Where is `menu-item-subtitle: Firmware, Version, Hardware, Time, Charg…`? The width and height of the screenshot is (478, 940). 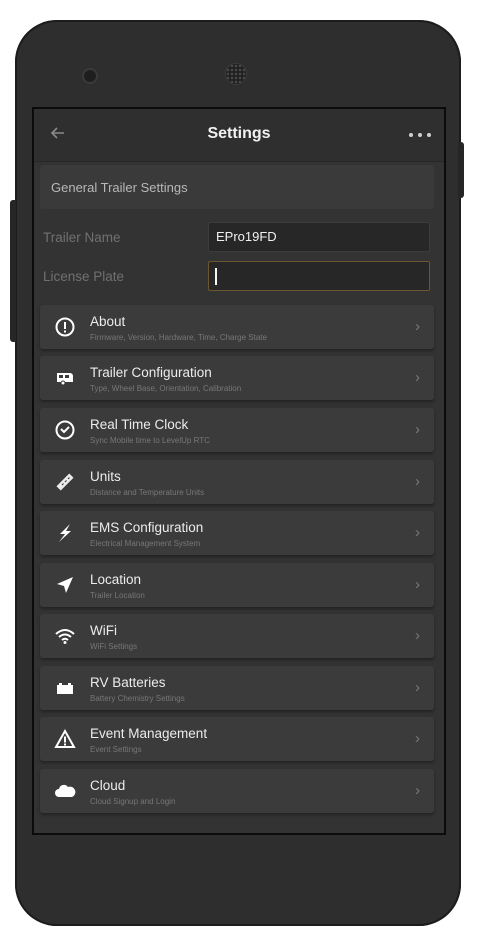
menu-item-subtitle: Firmware, Version, Hardware, Time, Charg… is located at coordinates (178, 337).